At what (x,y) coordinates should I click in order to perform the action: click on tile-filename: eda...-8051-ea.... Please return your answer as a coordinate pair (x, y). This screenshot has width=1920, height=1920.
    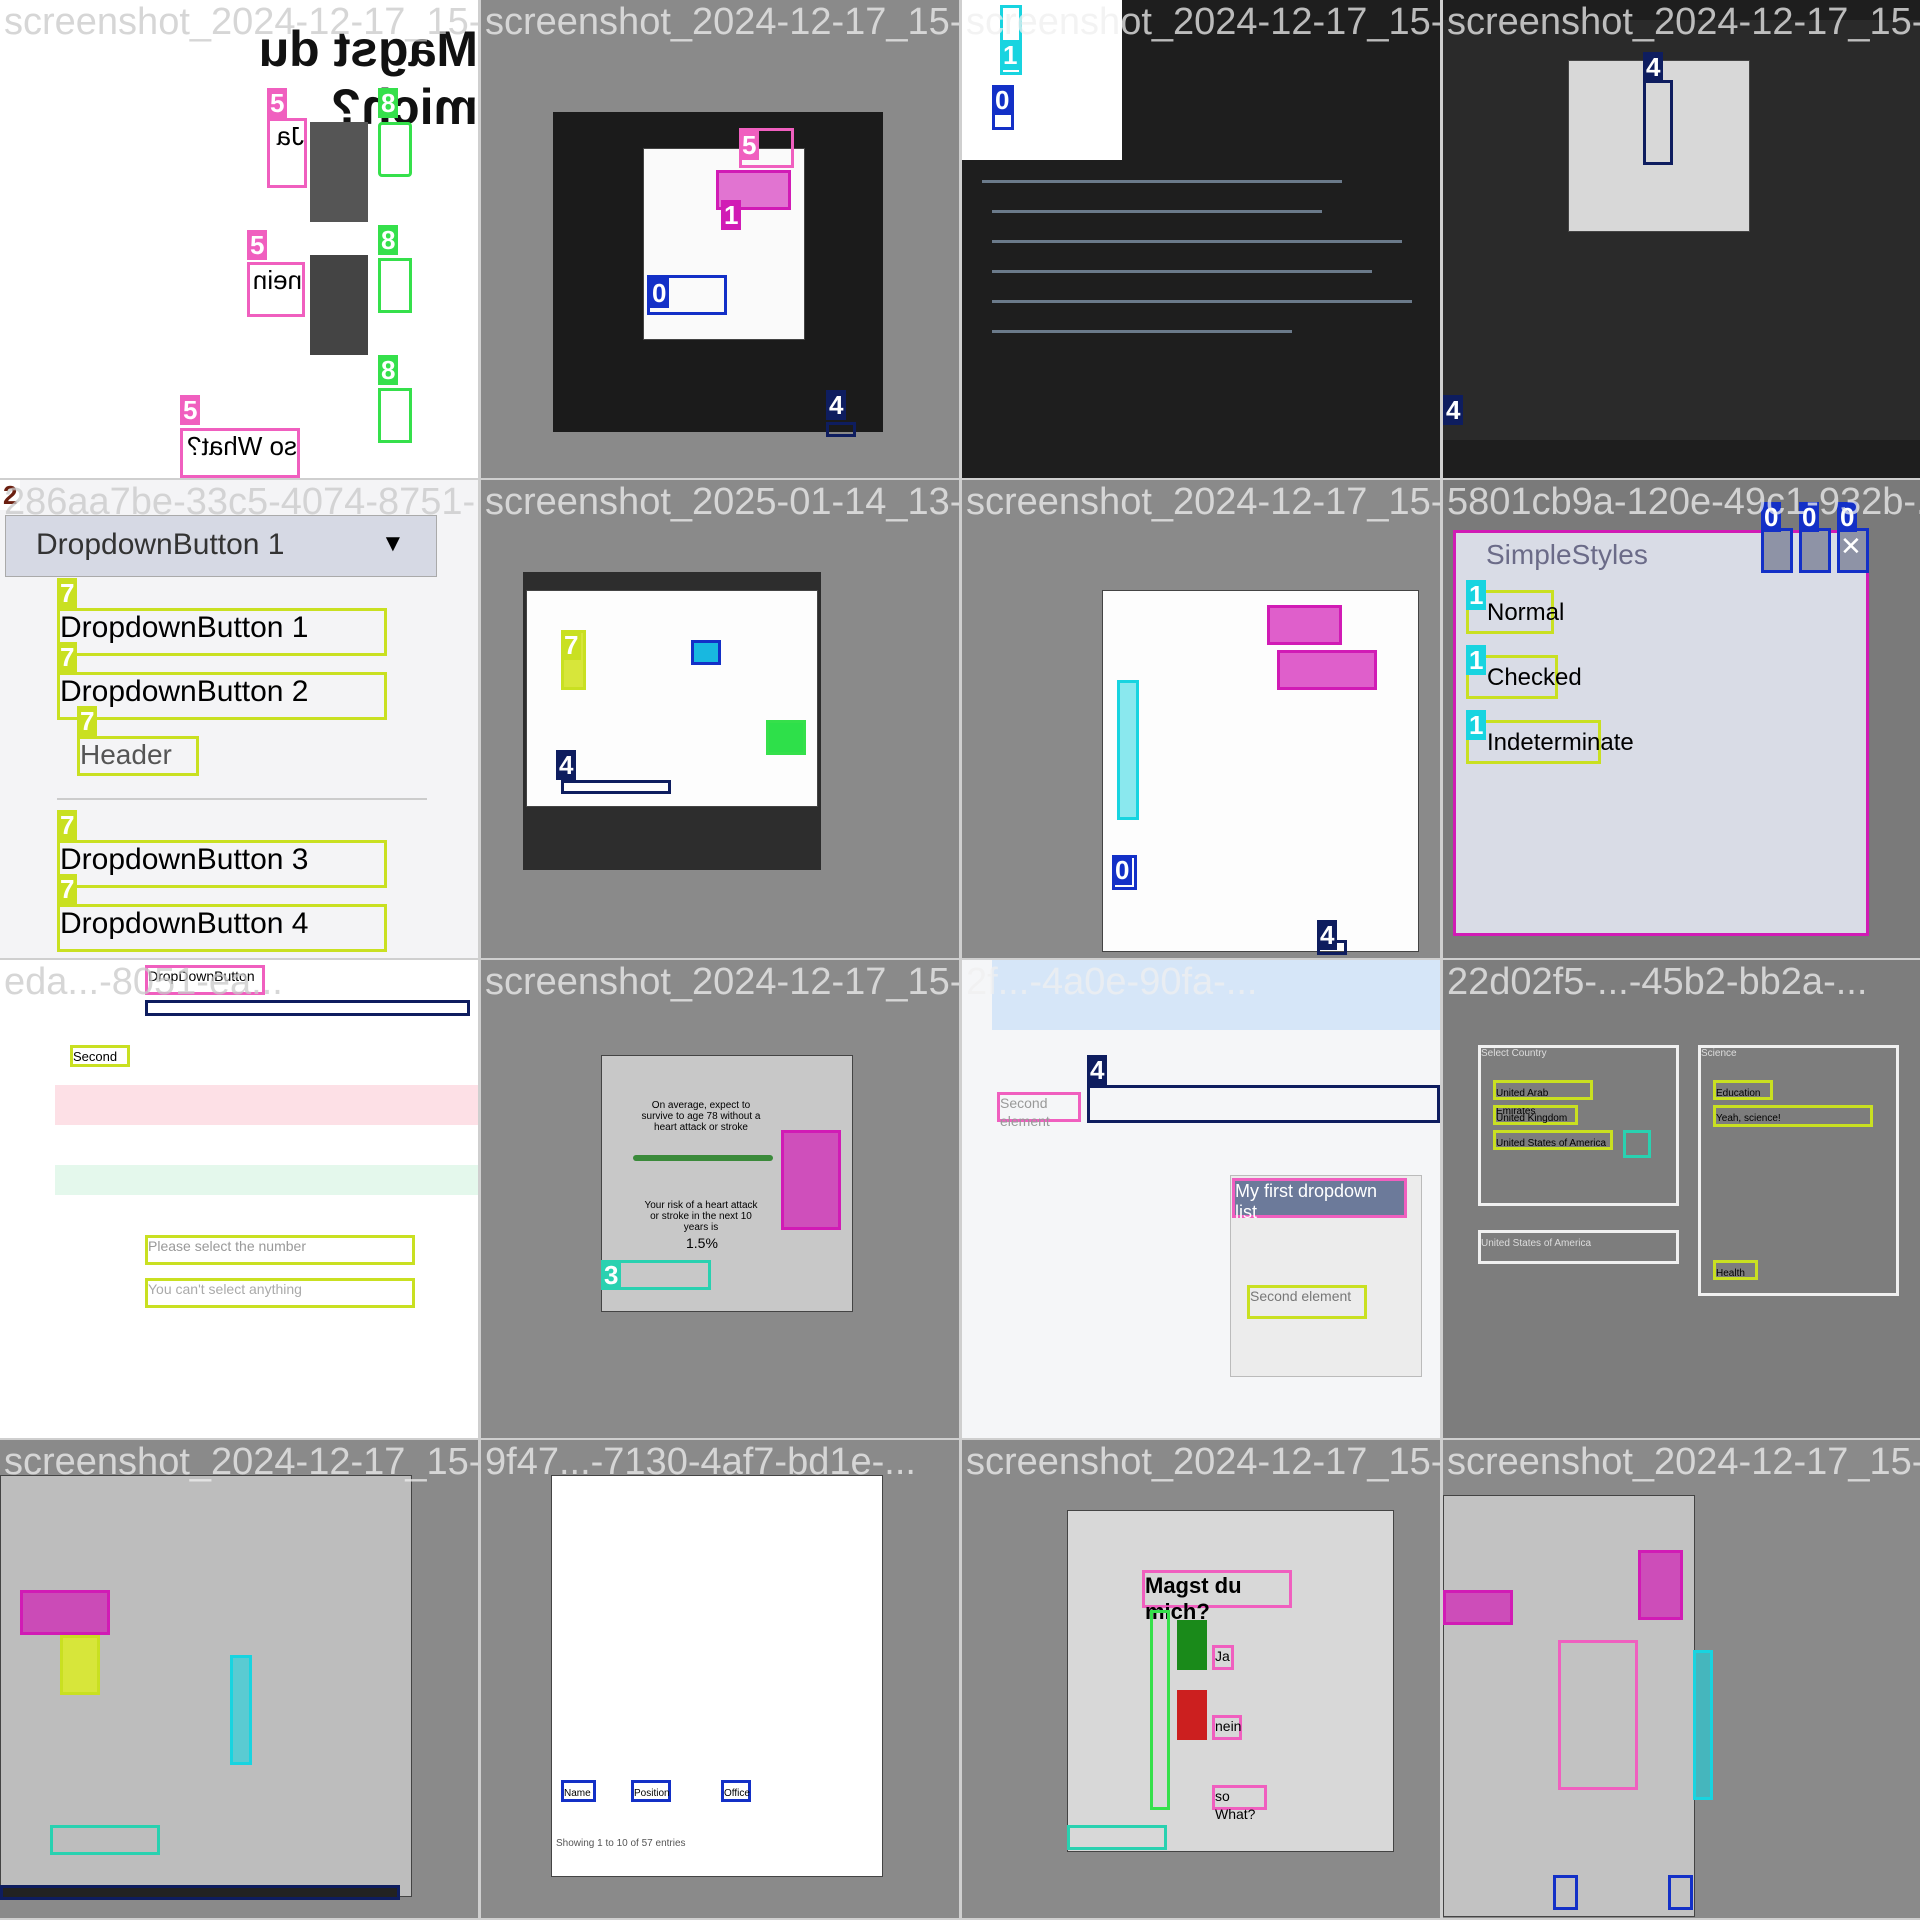
    Looking at the image, I should click on (143, 982).